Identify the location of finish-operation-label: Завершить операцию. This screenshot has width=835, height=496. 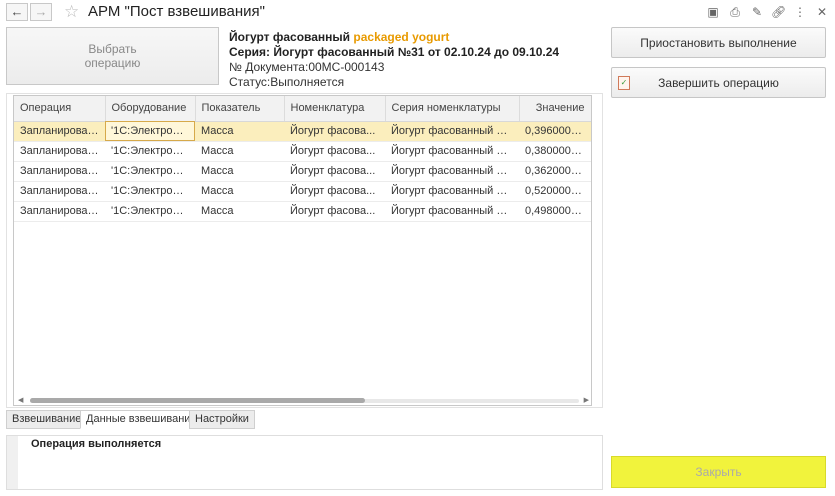
(718, 82).